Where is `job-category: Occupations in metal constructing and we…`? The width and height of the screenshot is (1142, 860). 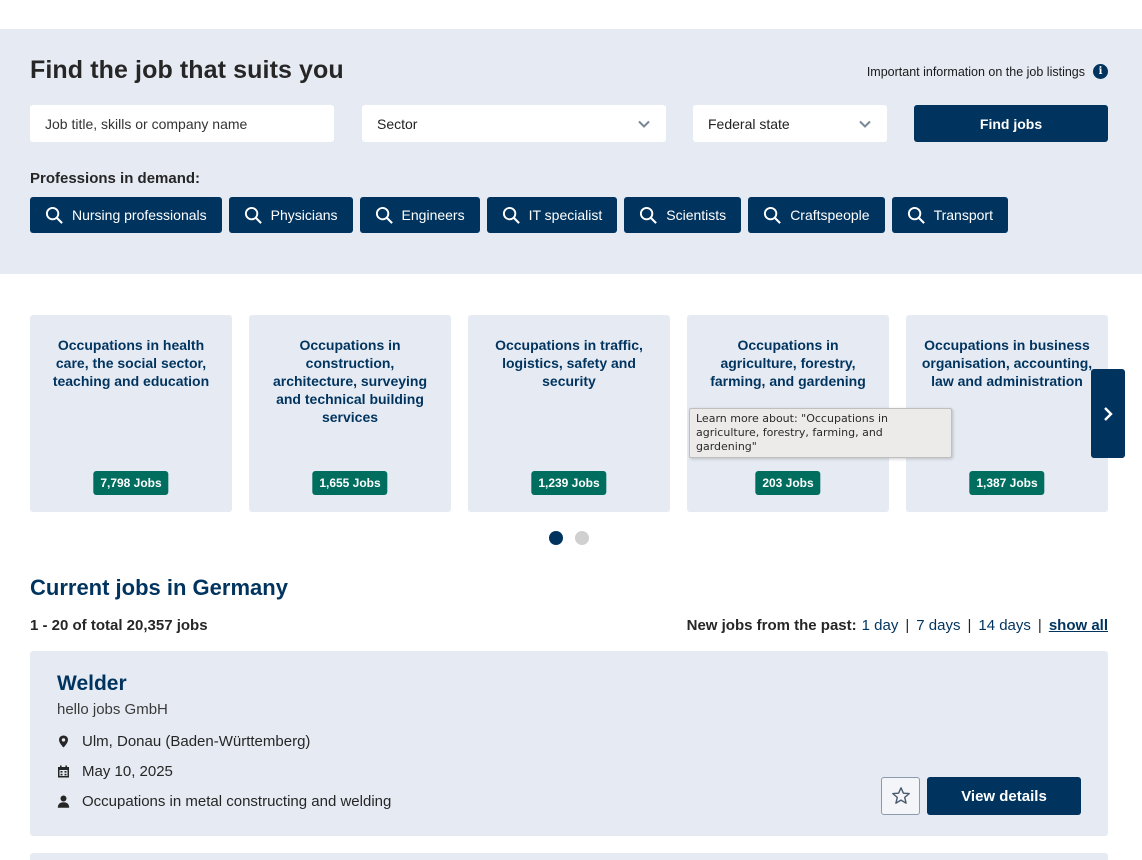
job-category: Occupations in metal constructing and we… is located at coordinates (237, 801).